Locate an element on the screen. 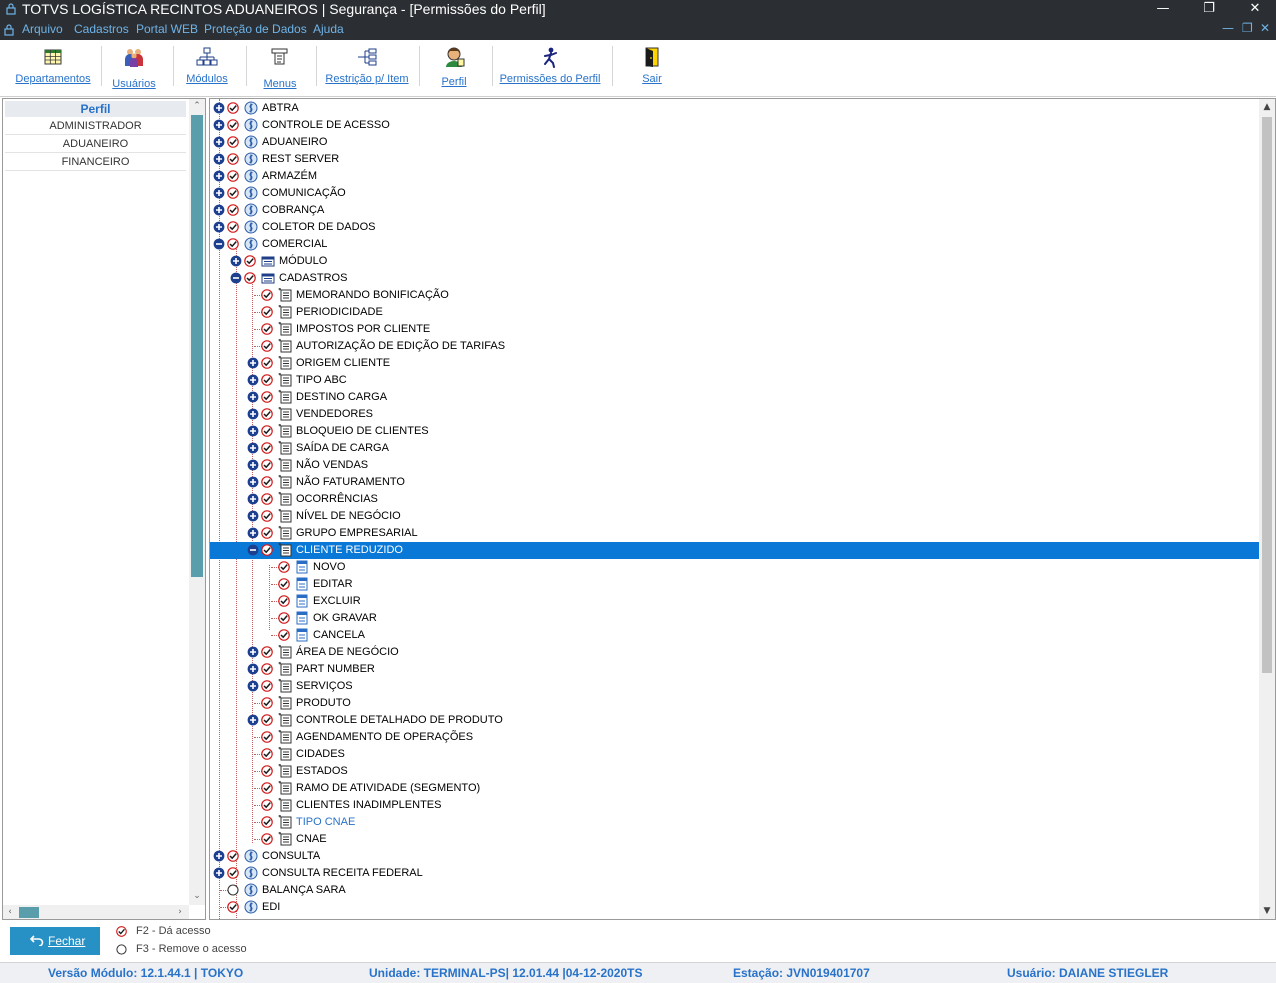 This screenshot has height=983, width=1276. tree-node-cnae: CNAE is located at coordinates (735, 839).